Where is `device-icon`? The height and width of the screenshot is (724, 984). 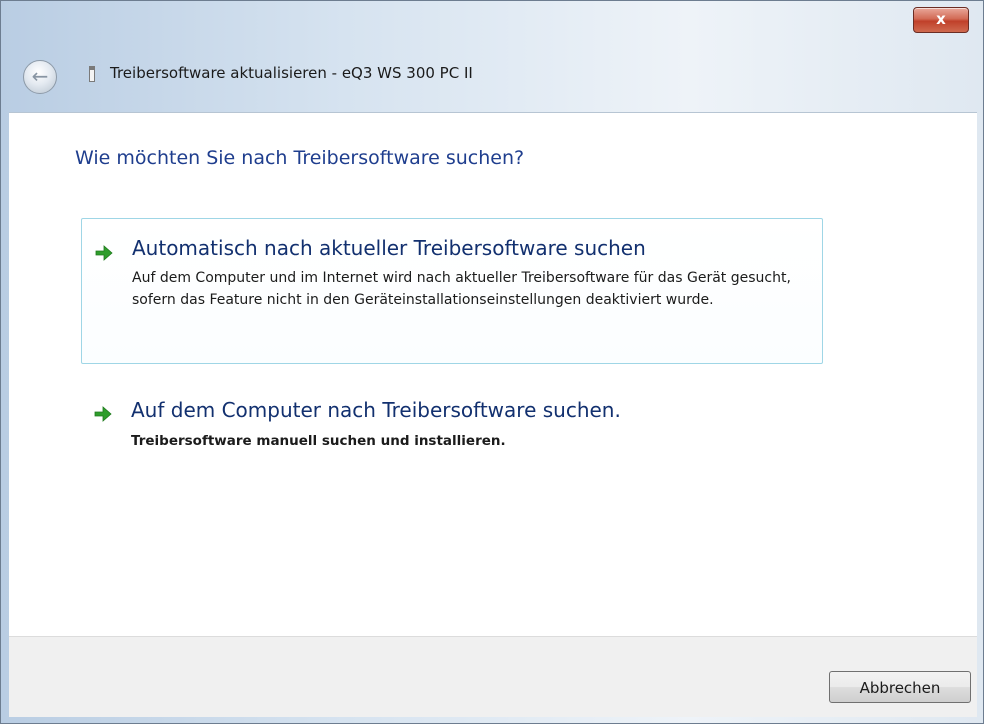 device-icon is located at coordinates (92, 74).